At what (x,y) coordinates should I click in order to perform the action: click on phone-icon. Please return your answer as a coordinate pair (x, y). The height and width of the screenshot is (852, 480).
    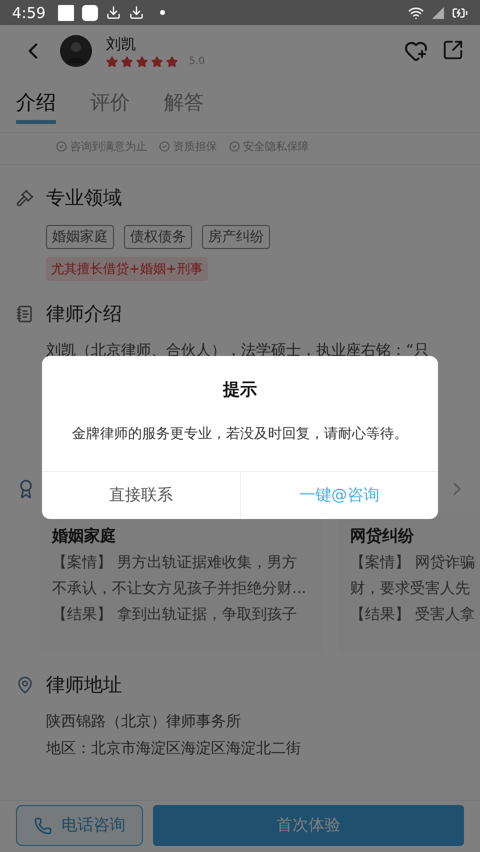
    Looking at the image, I should click on (43, 825).